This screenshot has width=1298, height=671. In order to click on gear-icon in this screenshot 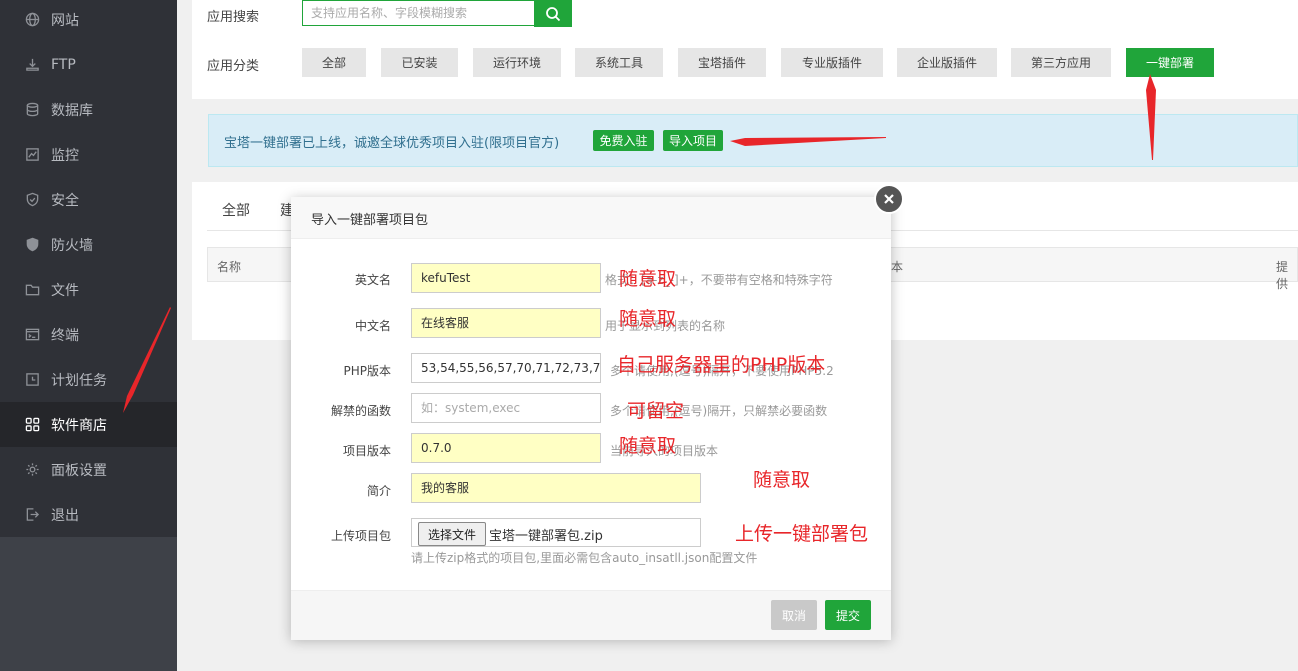, I will do `click(32, 470)`.